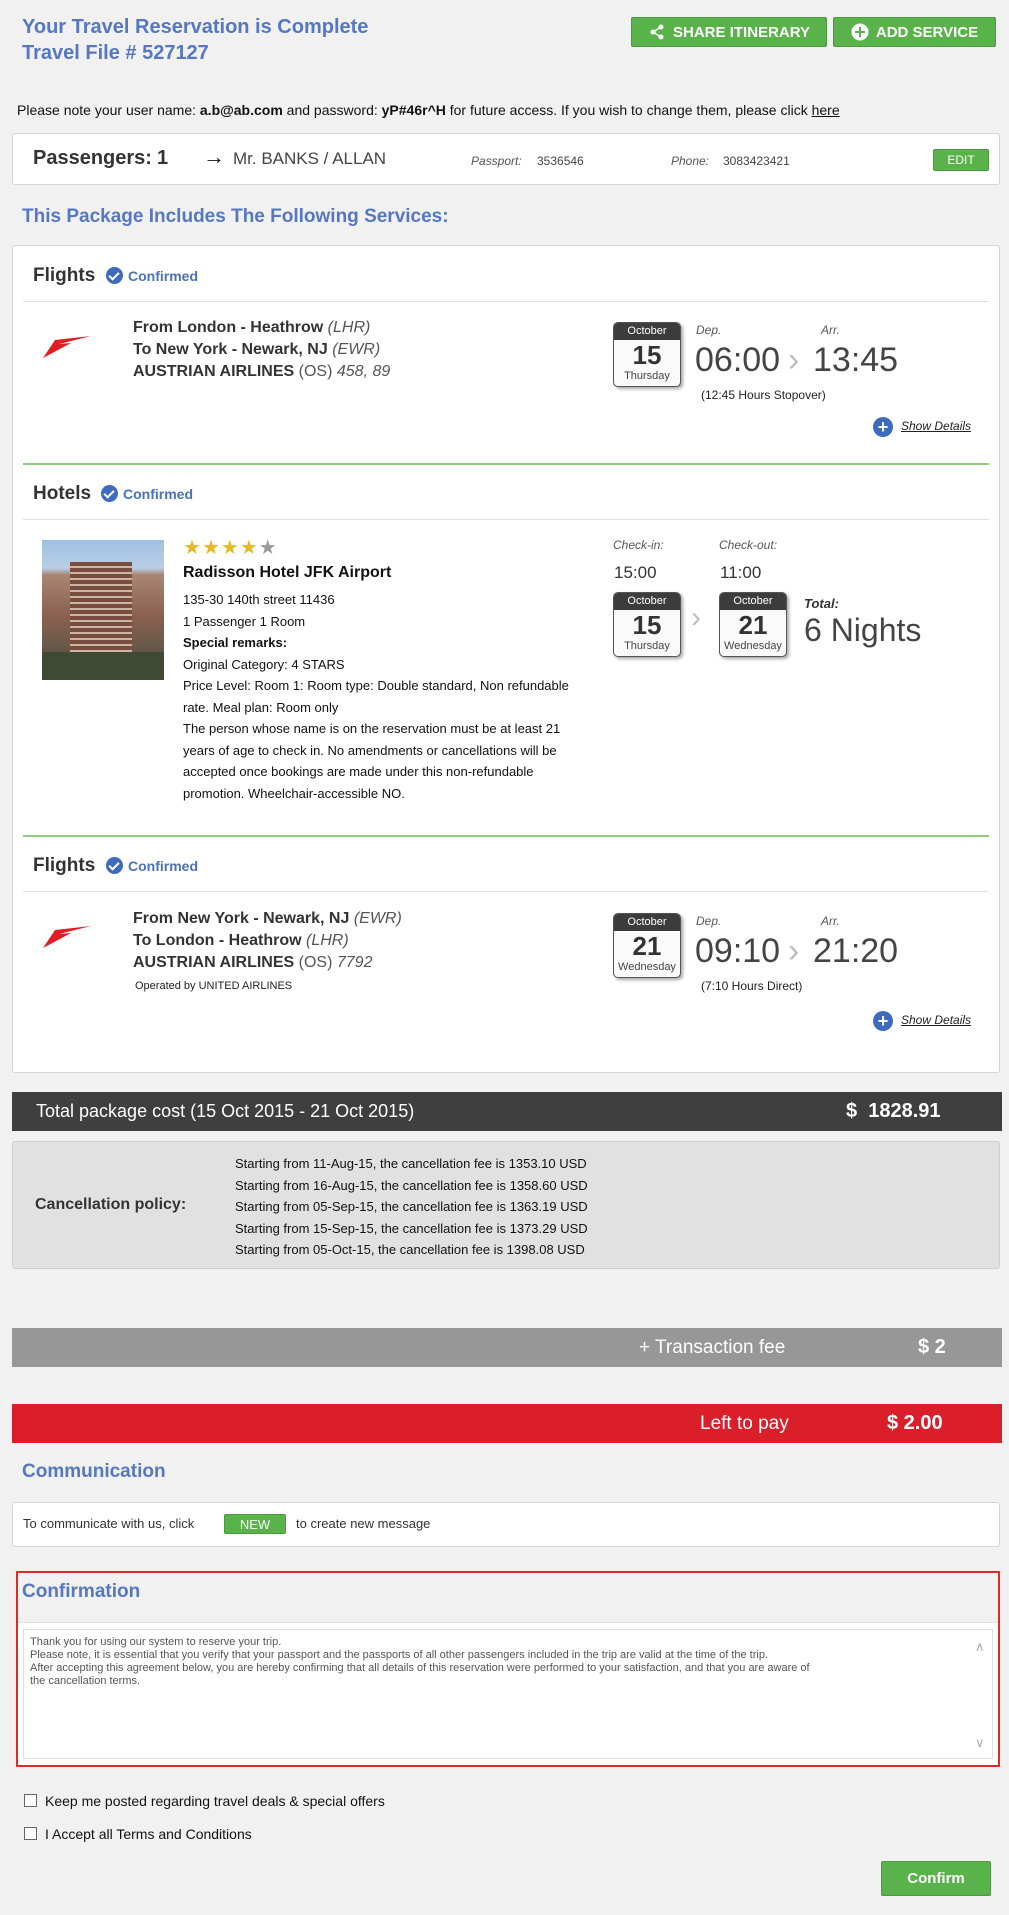 Image resolution: width=1009 pixels, height=1915 pixels. I want to click on share-itinerary-label: SHARE ITINERARY, so click(741, 32).